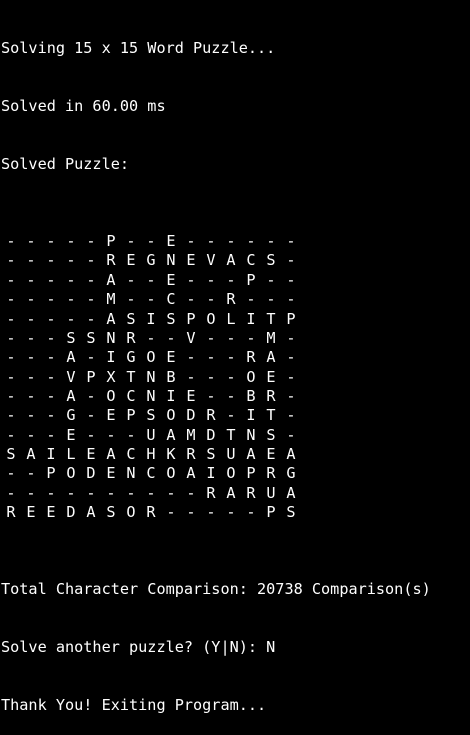  I want to click on grid-row: SAILEACHKRSUAEA, so click(235, 454).